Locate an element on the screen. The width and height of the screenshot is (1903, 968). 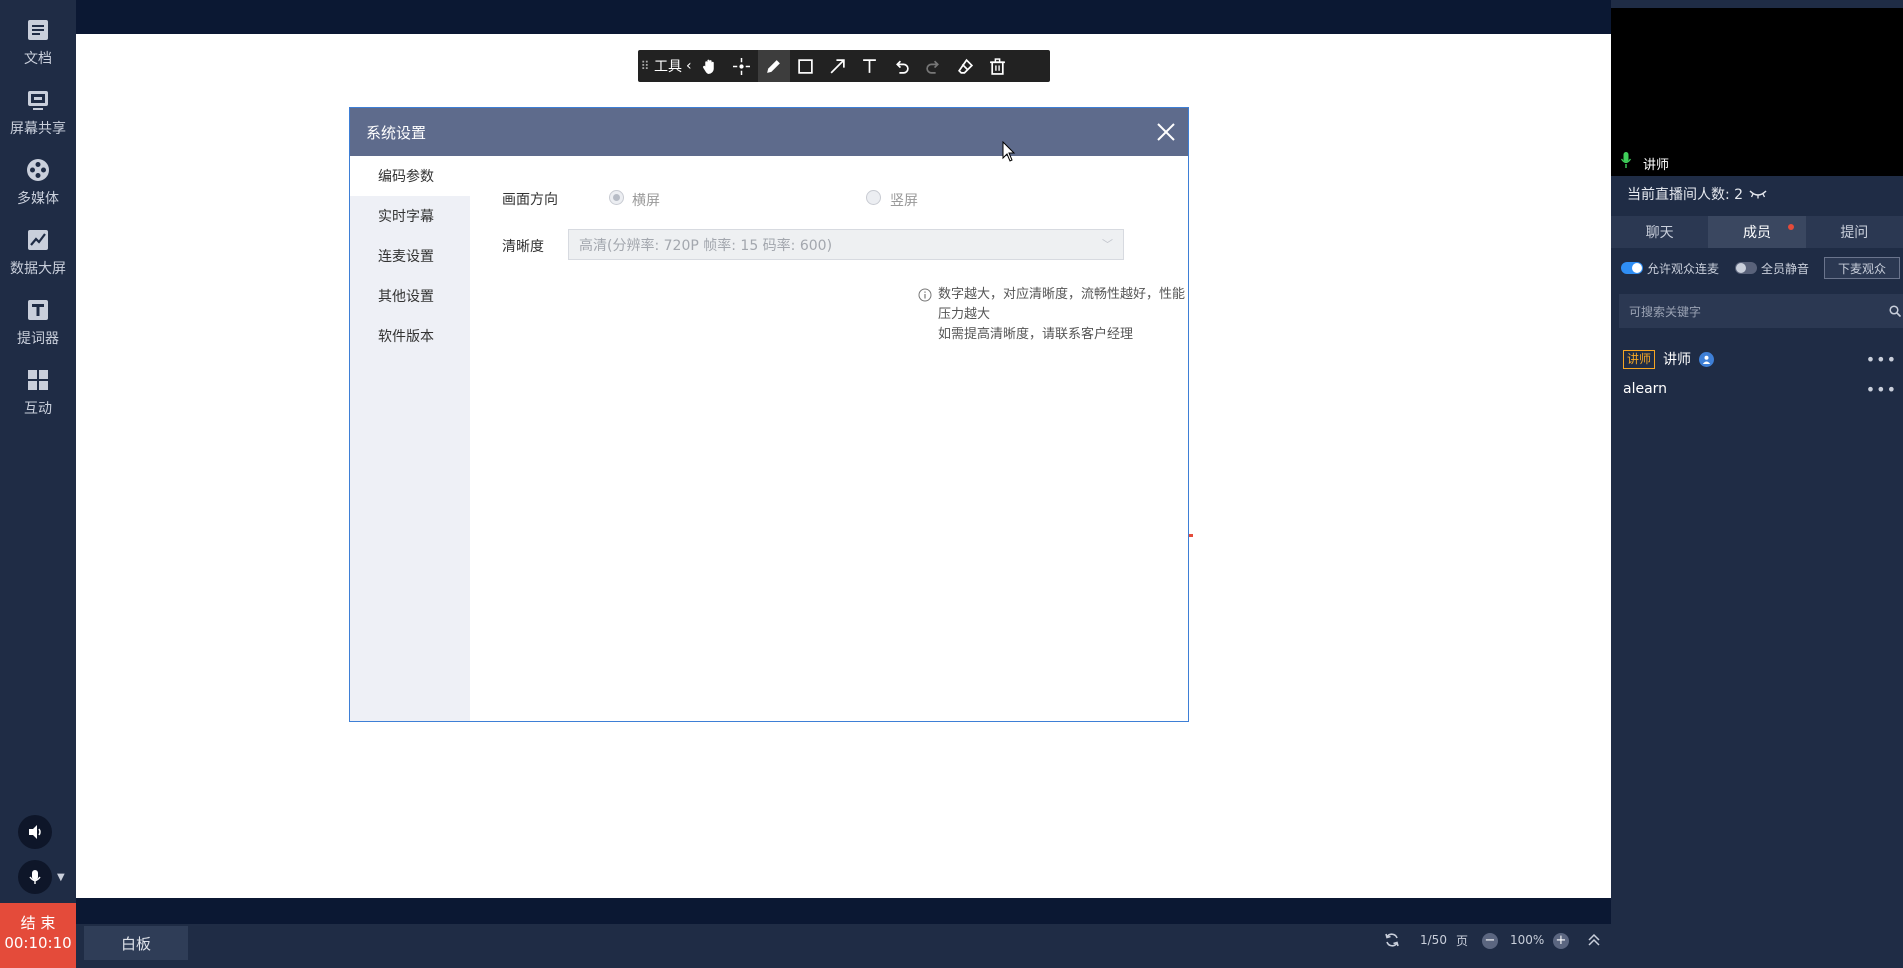
live-timer: 00:10:10 is located at coordinates (38, 943).